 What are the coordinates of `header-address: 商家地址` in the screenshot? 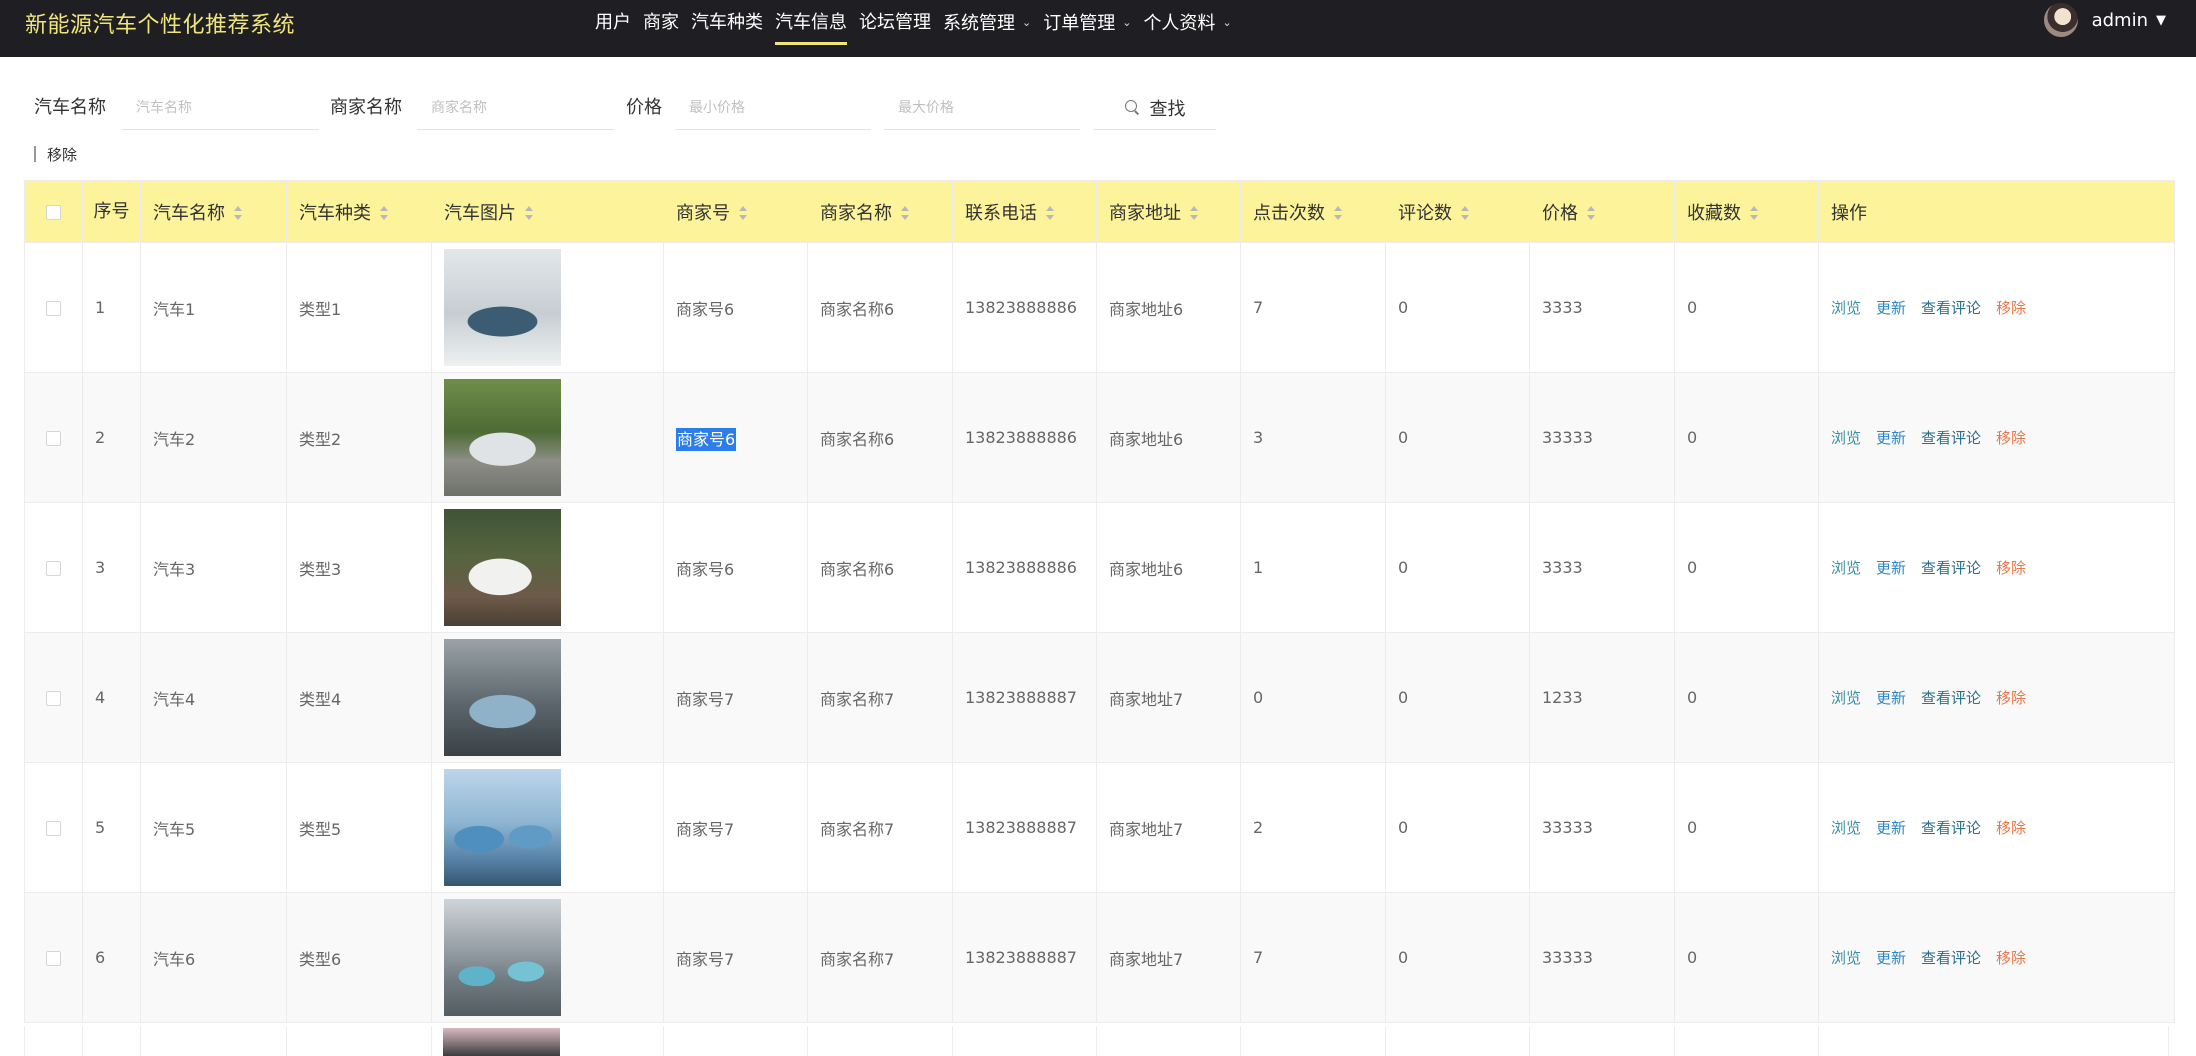 It's located at (1168, 211).